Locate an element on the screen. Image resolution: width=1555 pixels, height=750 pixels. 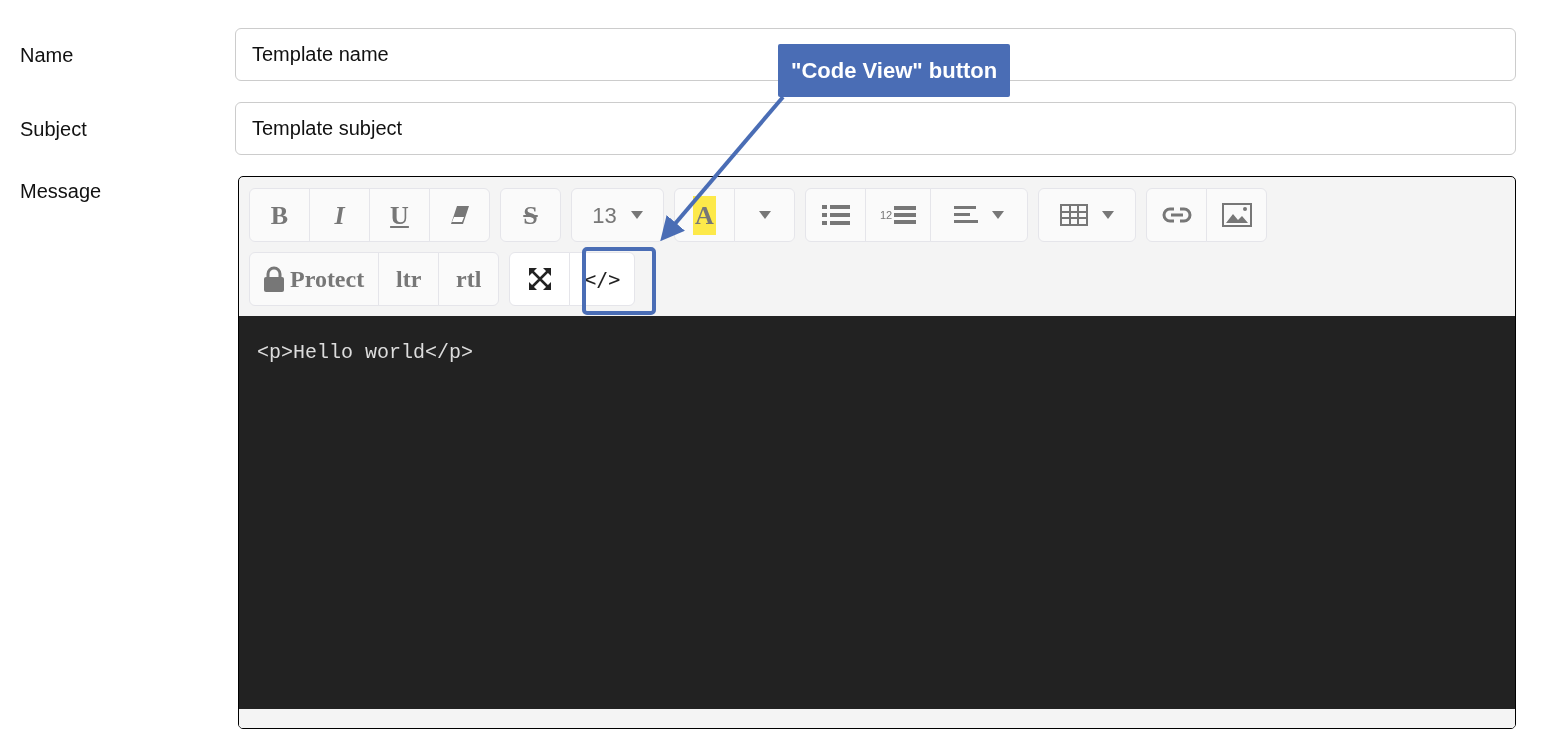
fullscreen-button is located at coordinates (540, 279).